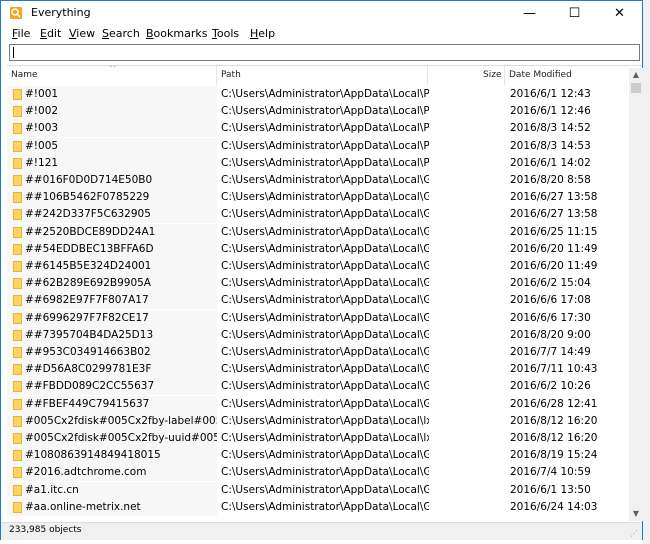 This screenshot has width=650, height=544. I want to click on row-date-modified: 2016/8/3 14:53, so click(550, 145).